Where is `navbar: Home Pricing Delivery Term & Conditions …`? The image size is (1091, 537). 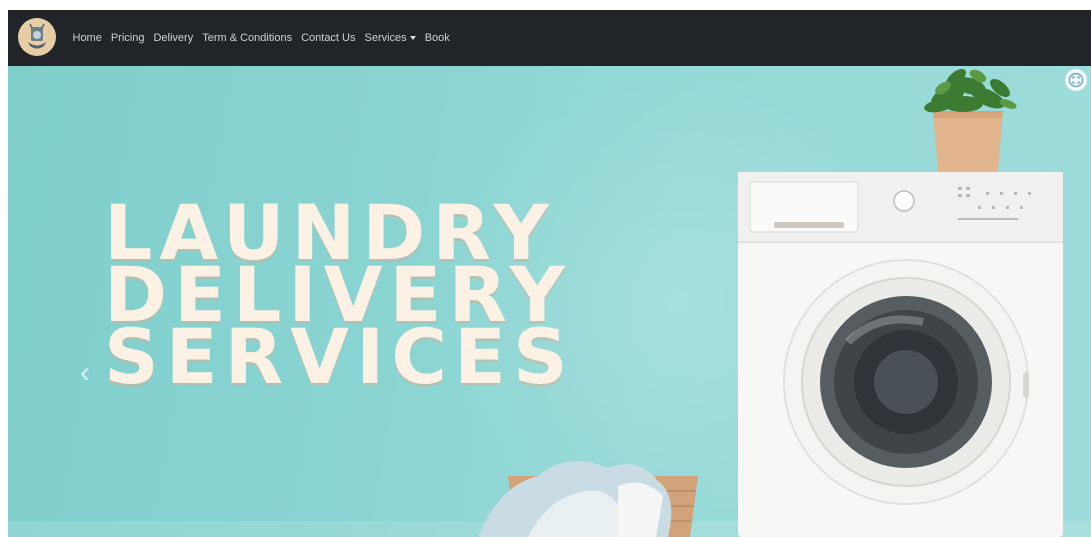
navbar: Home Pricing Delivery Term & Conditions … is located at coordinates (549, 38).